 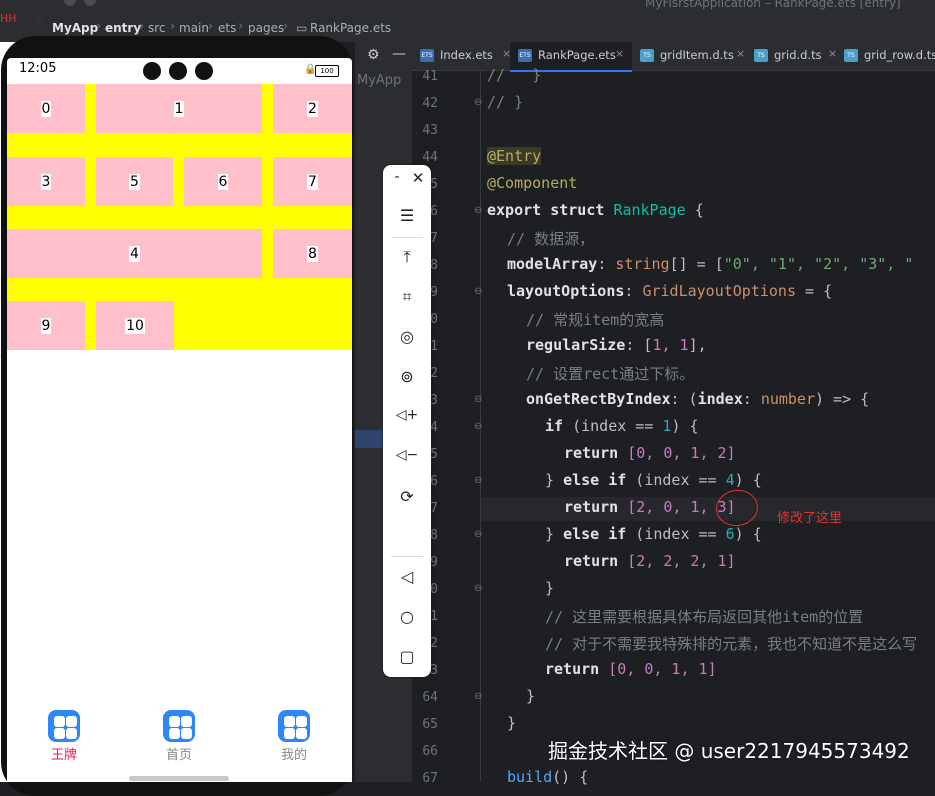 What do you see at coordinates (430, 76) in the screenshot?
I see `line-number: 41` at bounding box center [430, 76].